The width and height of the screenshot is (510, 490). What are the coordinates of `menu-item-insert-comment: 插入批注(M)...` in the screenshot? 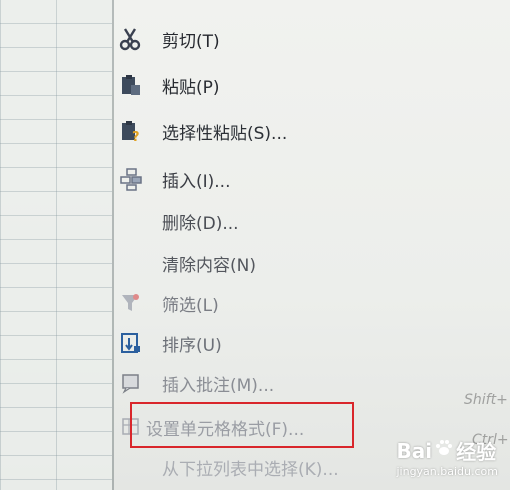 It's located at (284, 383).